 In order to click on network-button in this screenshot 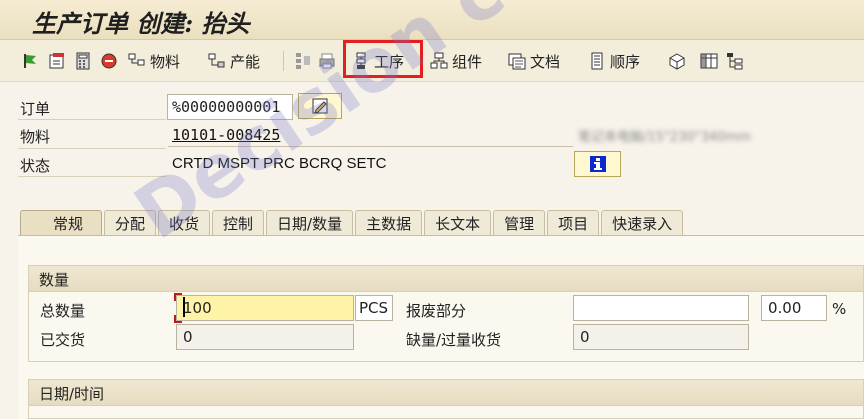, I will do `click(303, 61)`.